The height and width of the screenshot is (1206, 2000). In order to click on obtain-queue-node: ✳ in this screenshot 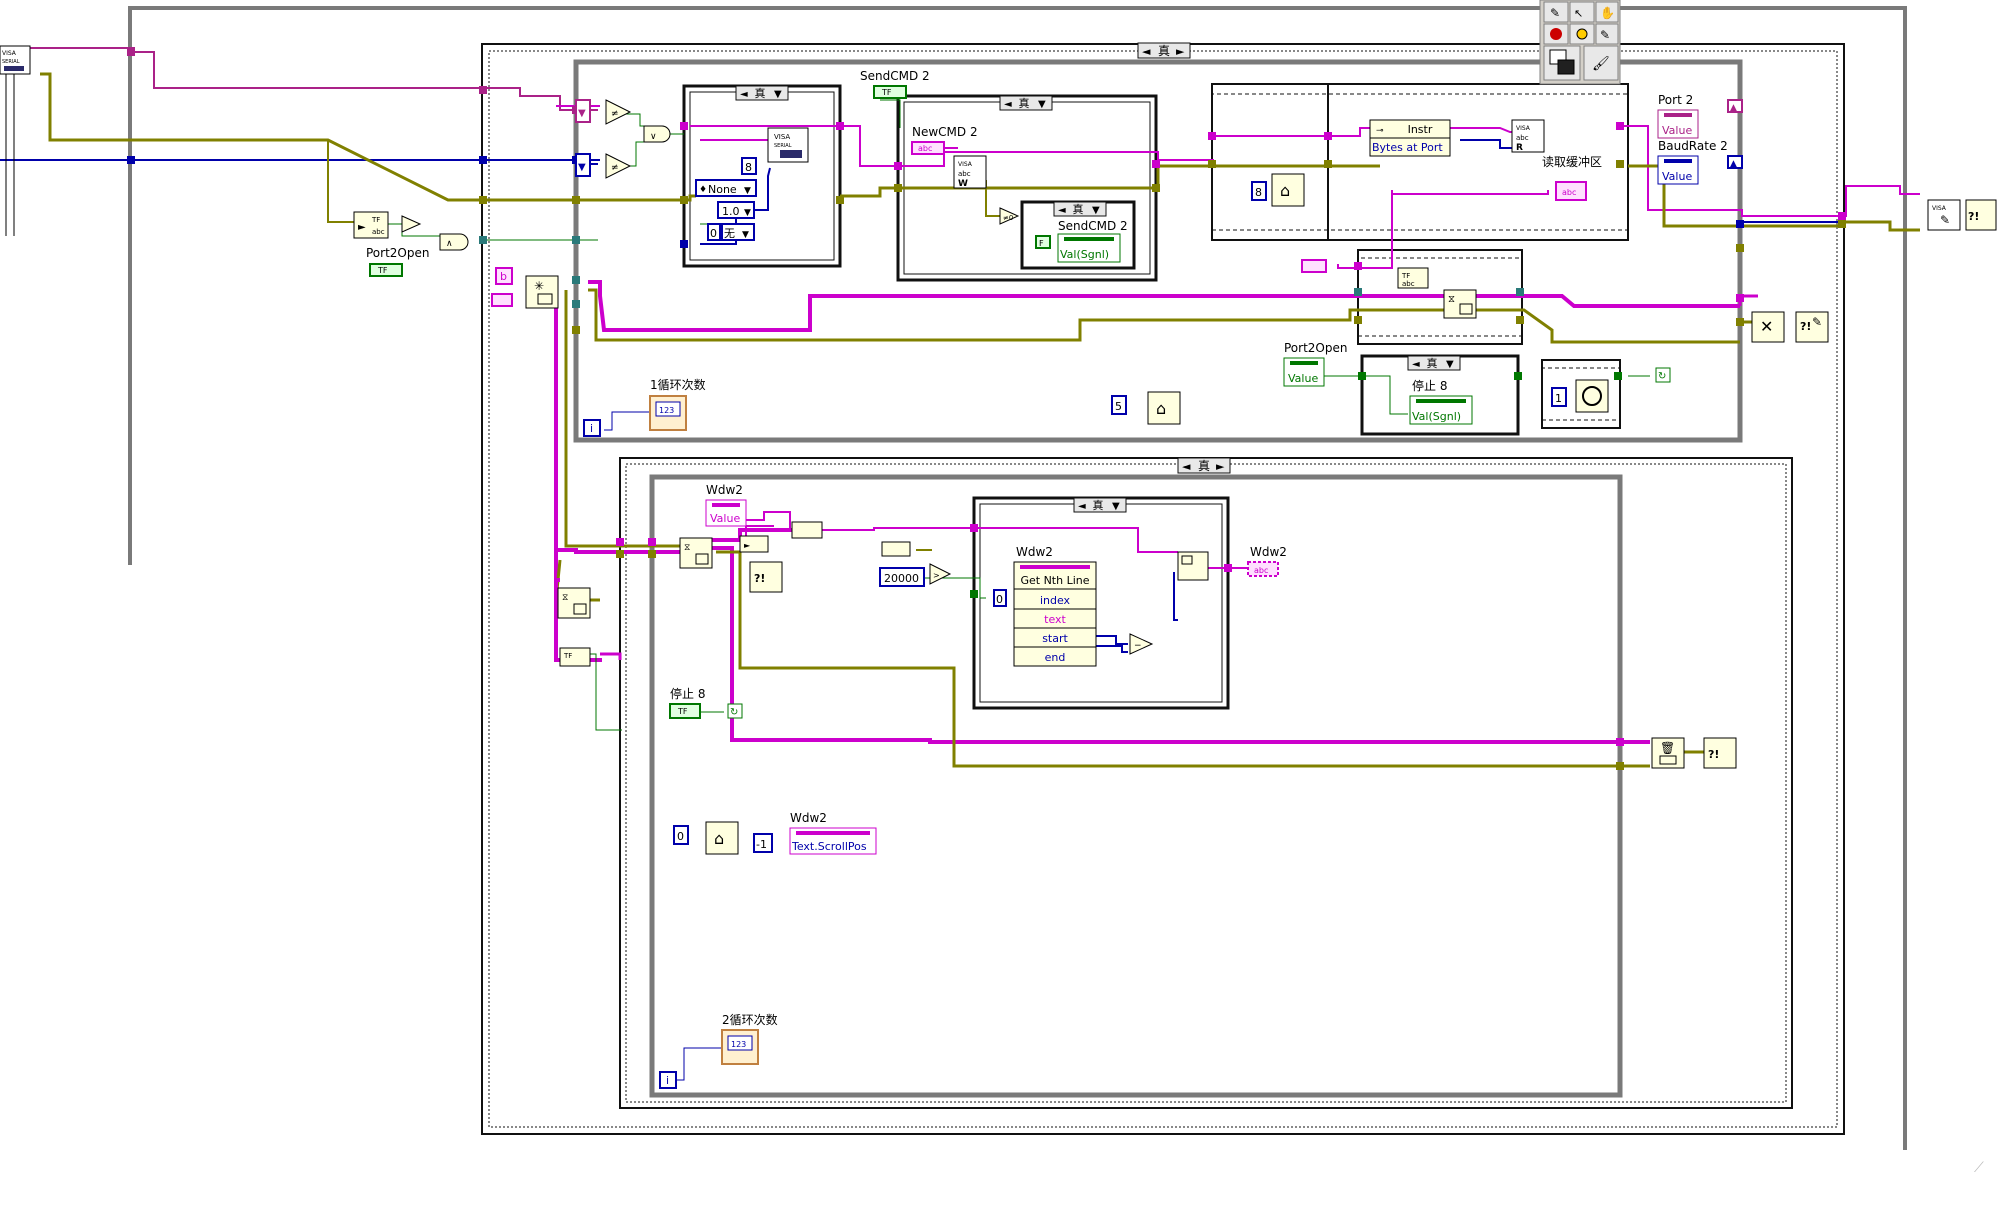, I will do `click(542, 292)`.